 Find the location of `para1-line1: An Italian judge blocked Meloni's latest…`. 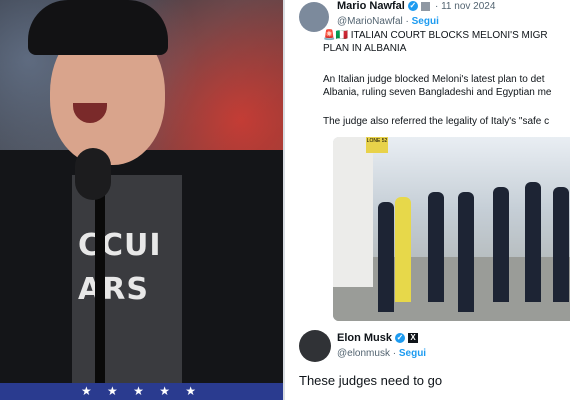

para1-line1: An Italian judge blocked Meloni's latest… is located at coordinates (434, 79).